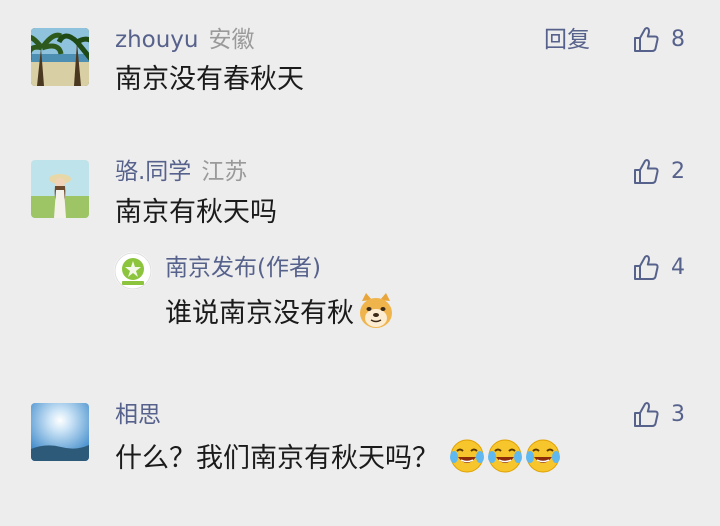 Image resolution: width=720 pixels, height=526 pixels. I want to click on commenter-name: 相思, so click(138, 415).